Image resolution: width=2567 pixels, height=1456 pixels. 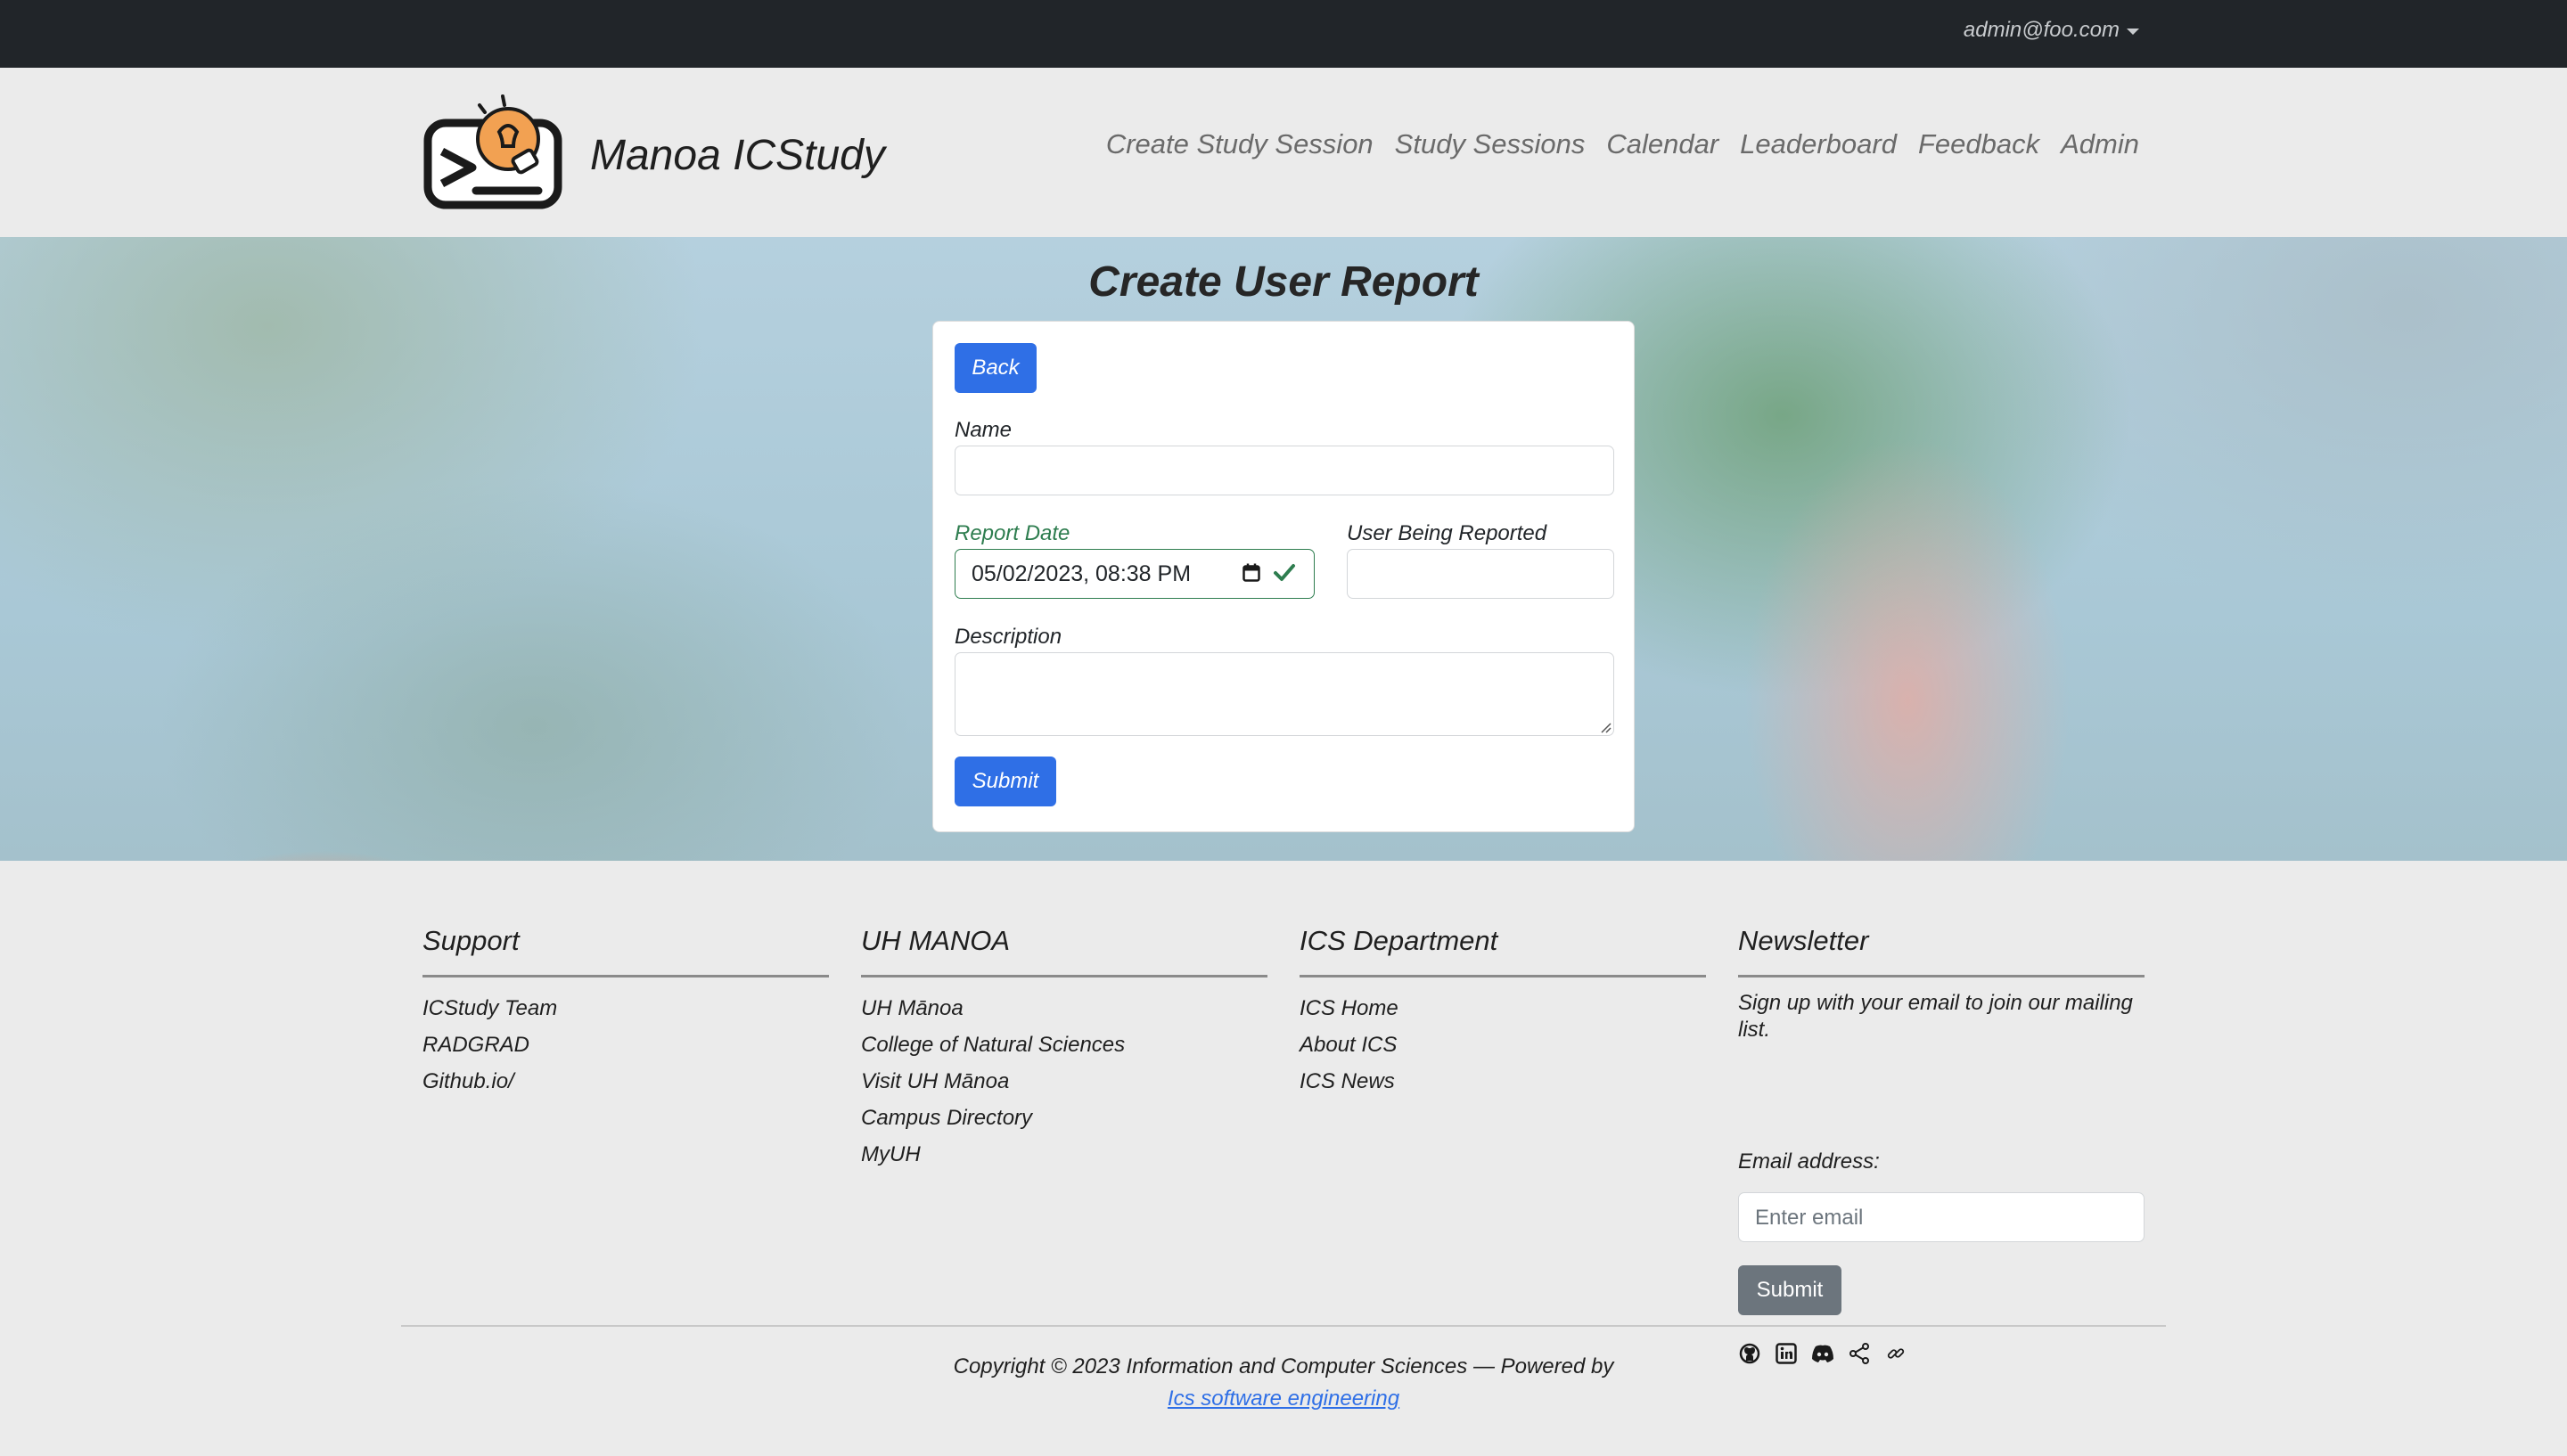 What do you see at coordinates (1064, 1045) in the screenshot?
I see `footer-link-natural-sciences: College of Natural Sciences` at bounding box center [1064, 1045].